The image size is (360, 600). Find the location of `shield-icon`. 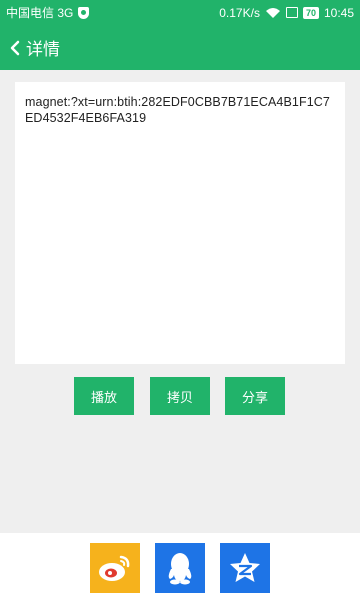

shield-icon is located at coordinates (84, 12).